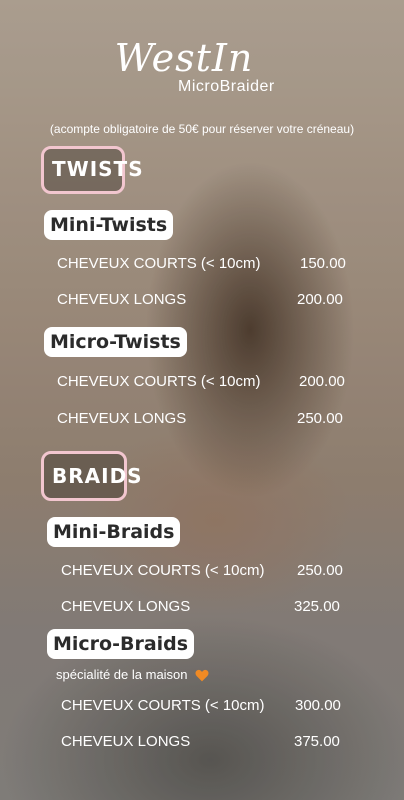 The image size is (404, 800). Describe the element at coordinates (126, 606) in the screenshot. I see `mini-braids-long-label: CHEVEUX LONGS` at that location.